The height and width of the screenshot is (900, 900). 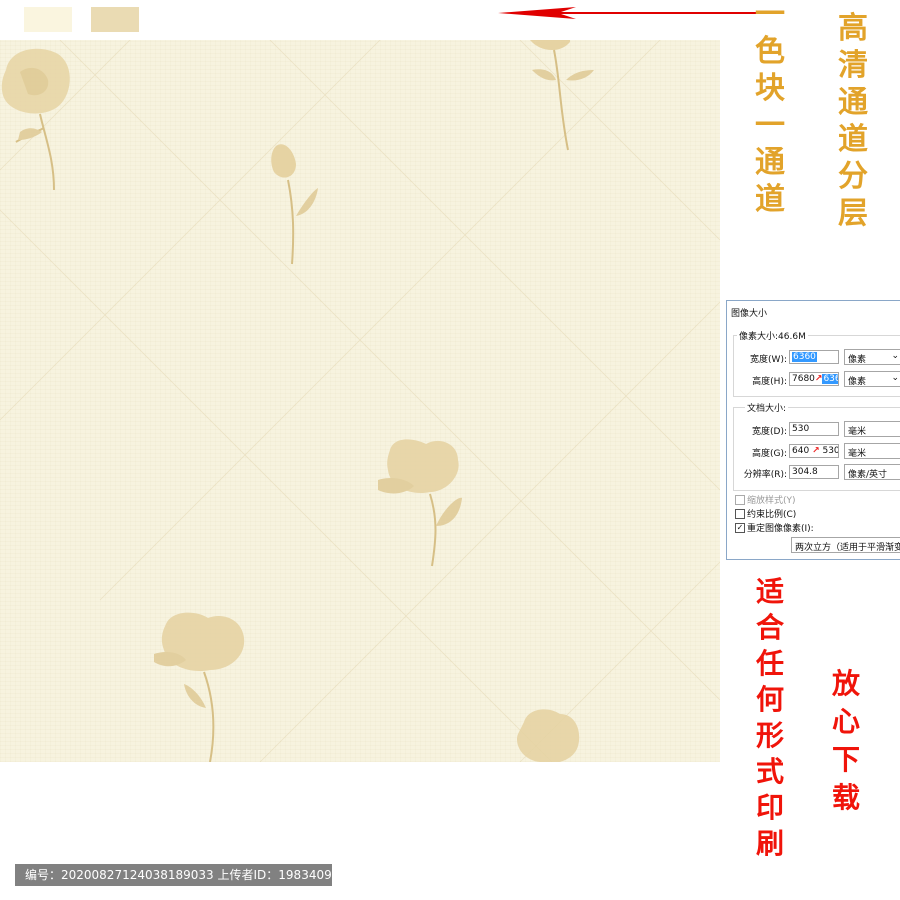 What do you see at coordinates (420, 503) in the screenshot?
I see `flower-center` at bounding box center [420, 503].